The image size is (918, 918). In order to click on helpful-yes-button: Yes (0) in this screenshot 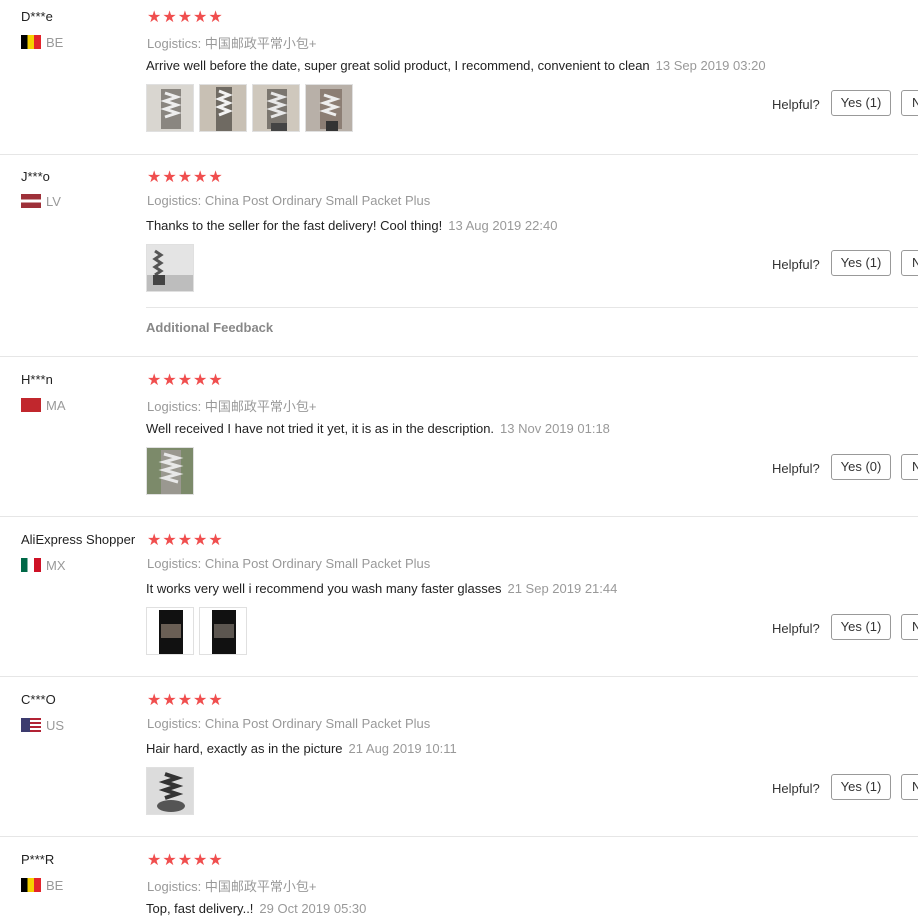, I will do `click(861, 467)`.